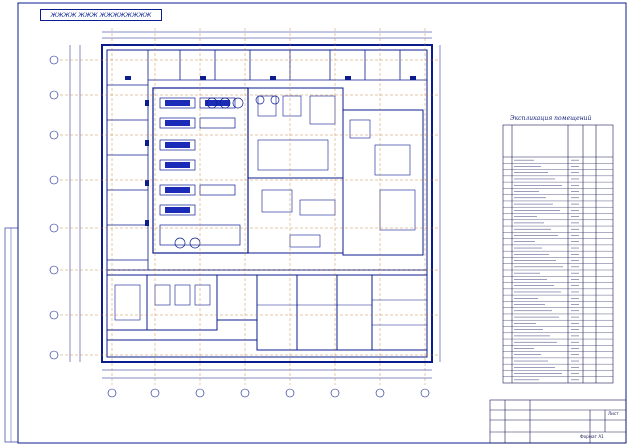 This screenshot has width=630, height=447. I want to click on title-block-format-label: Формат А1, so click(592, 436).